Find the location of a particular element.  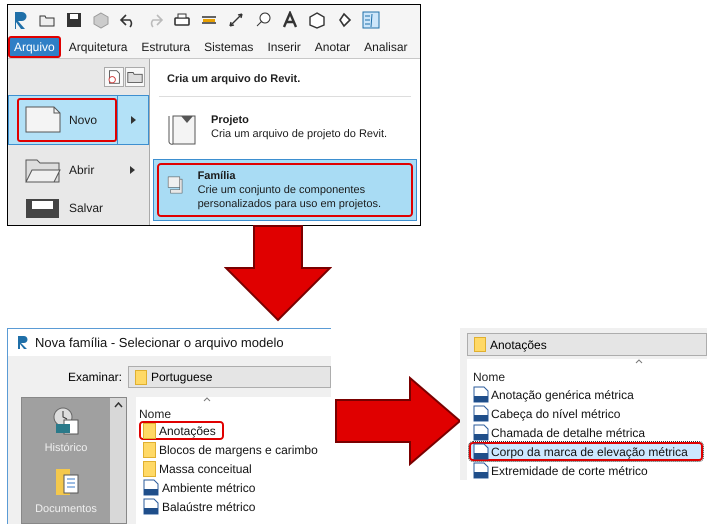

menu-item: Novo is located at coordinates (78, 120).